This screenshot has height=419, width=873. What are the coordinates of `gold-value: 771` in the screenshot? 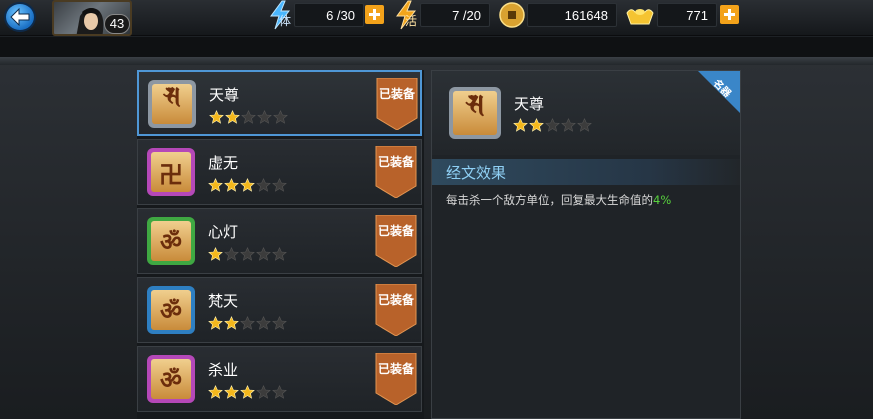 It's located at (687, 15).